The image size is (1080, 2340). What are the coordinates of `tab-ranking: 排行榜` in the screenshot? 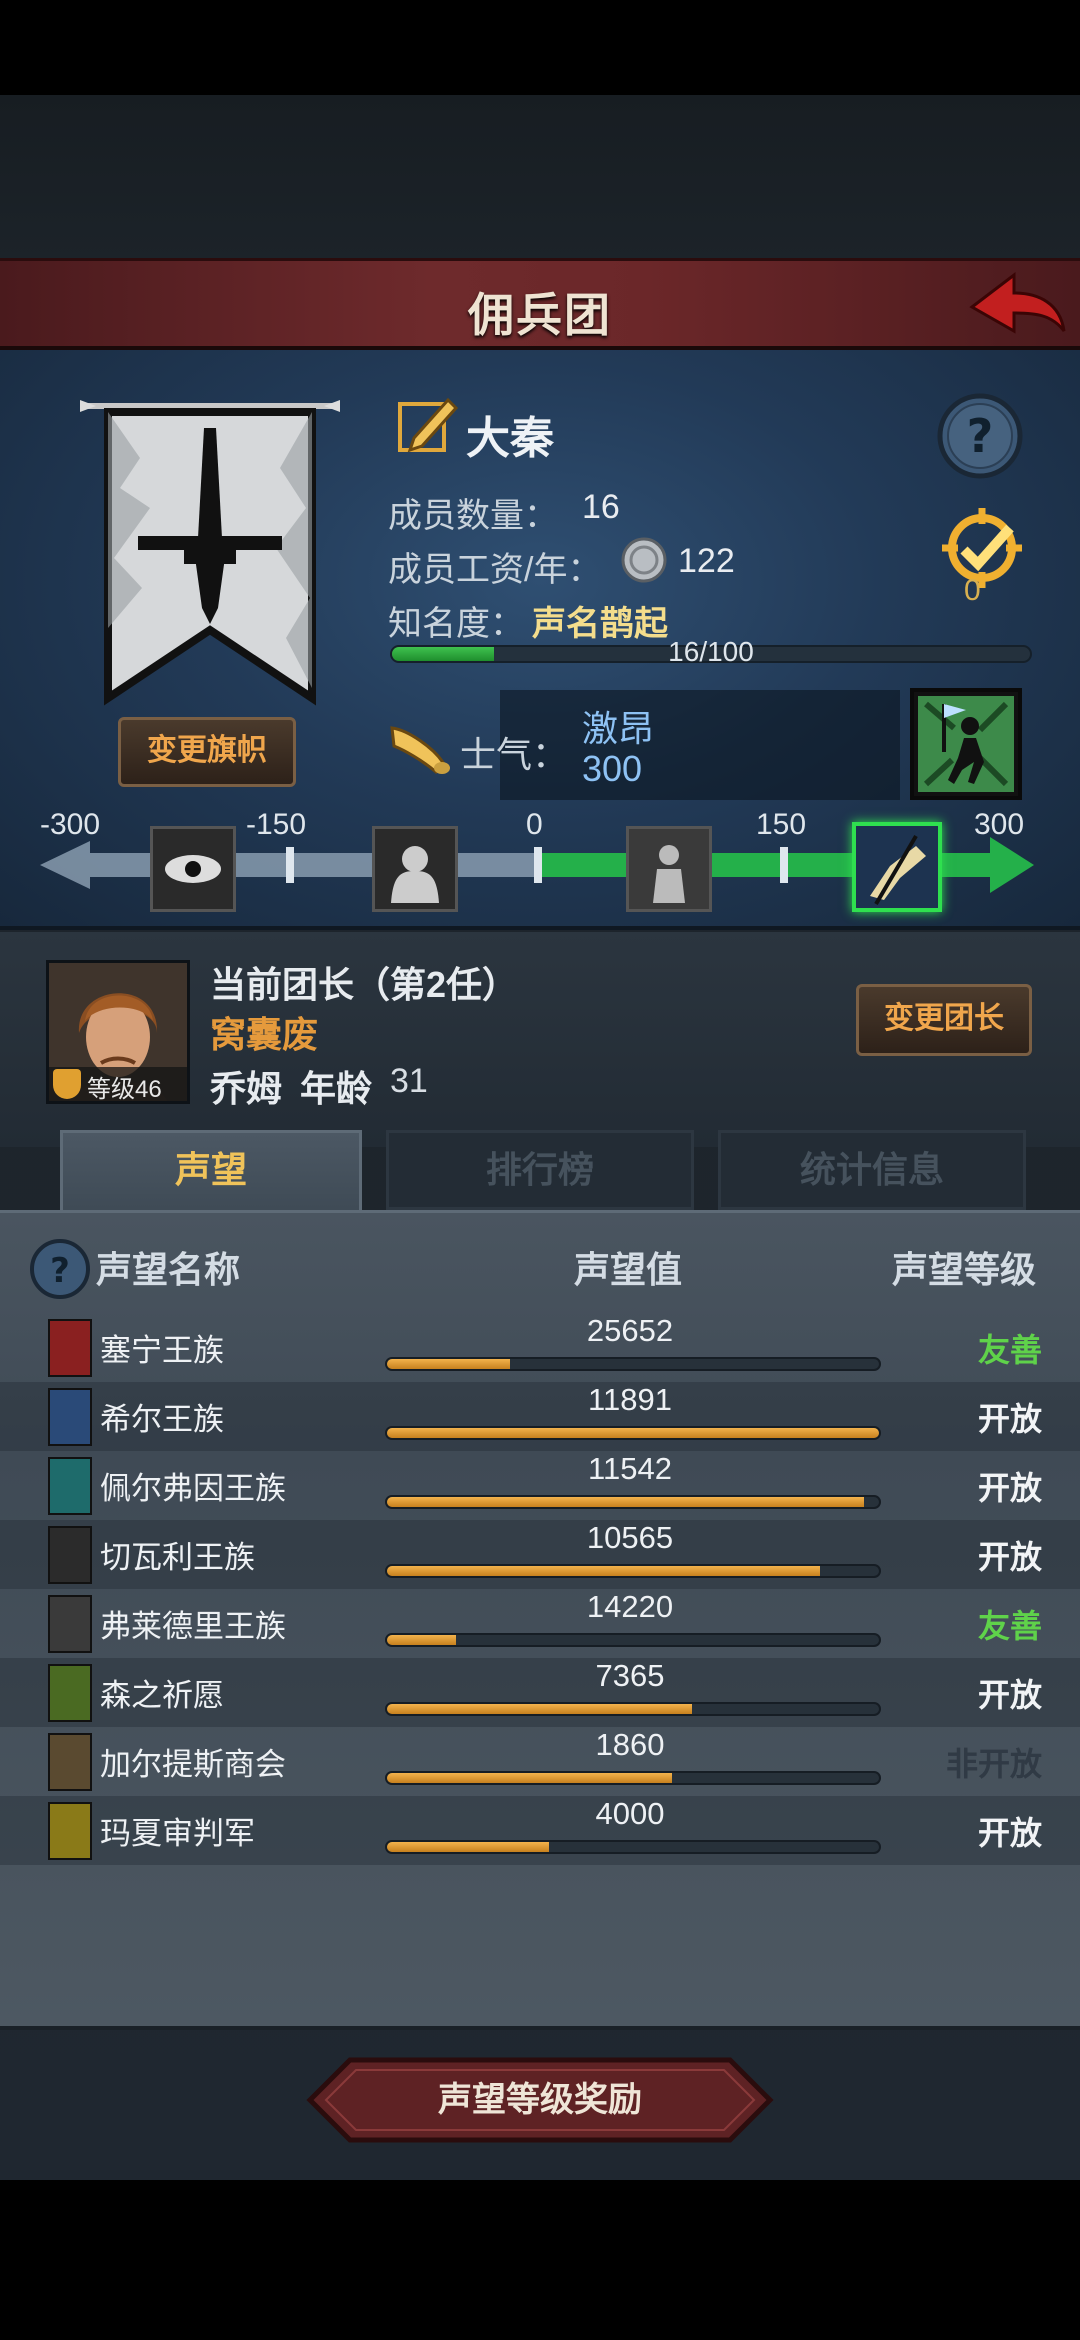 It's located at (540, 1170).